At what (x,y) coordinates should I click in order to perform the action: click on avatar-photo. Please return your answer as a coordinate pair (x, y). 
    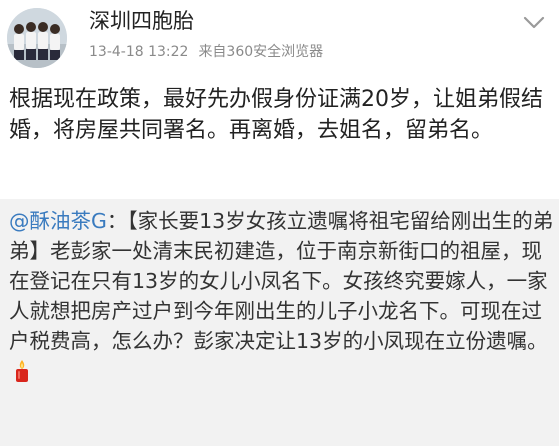
    Looking at the image, I should click on (37, 38).